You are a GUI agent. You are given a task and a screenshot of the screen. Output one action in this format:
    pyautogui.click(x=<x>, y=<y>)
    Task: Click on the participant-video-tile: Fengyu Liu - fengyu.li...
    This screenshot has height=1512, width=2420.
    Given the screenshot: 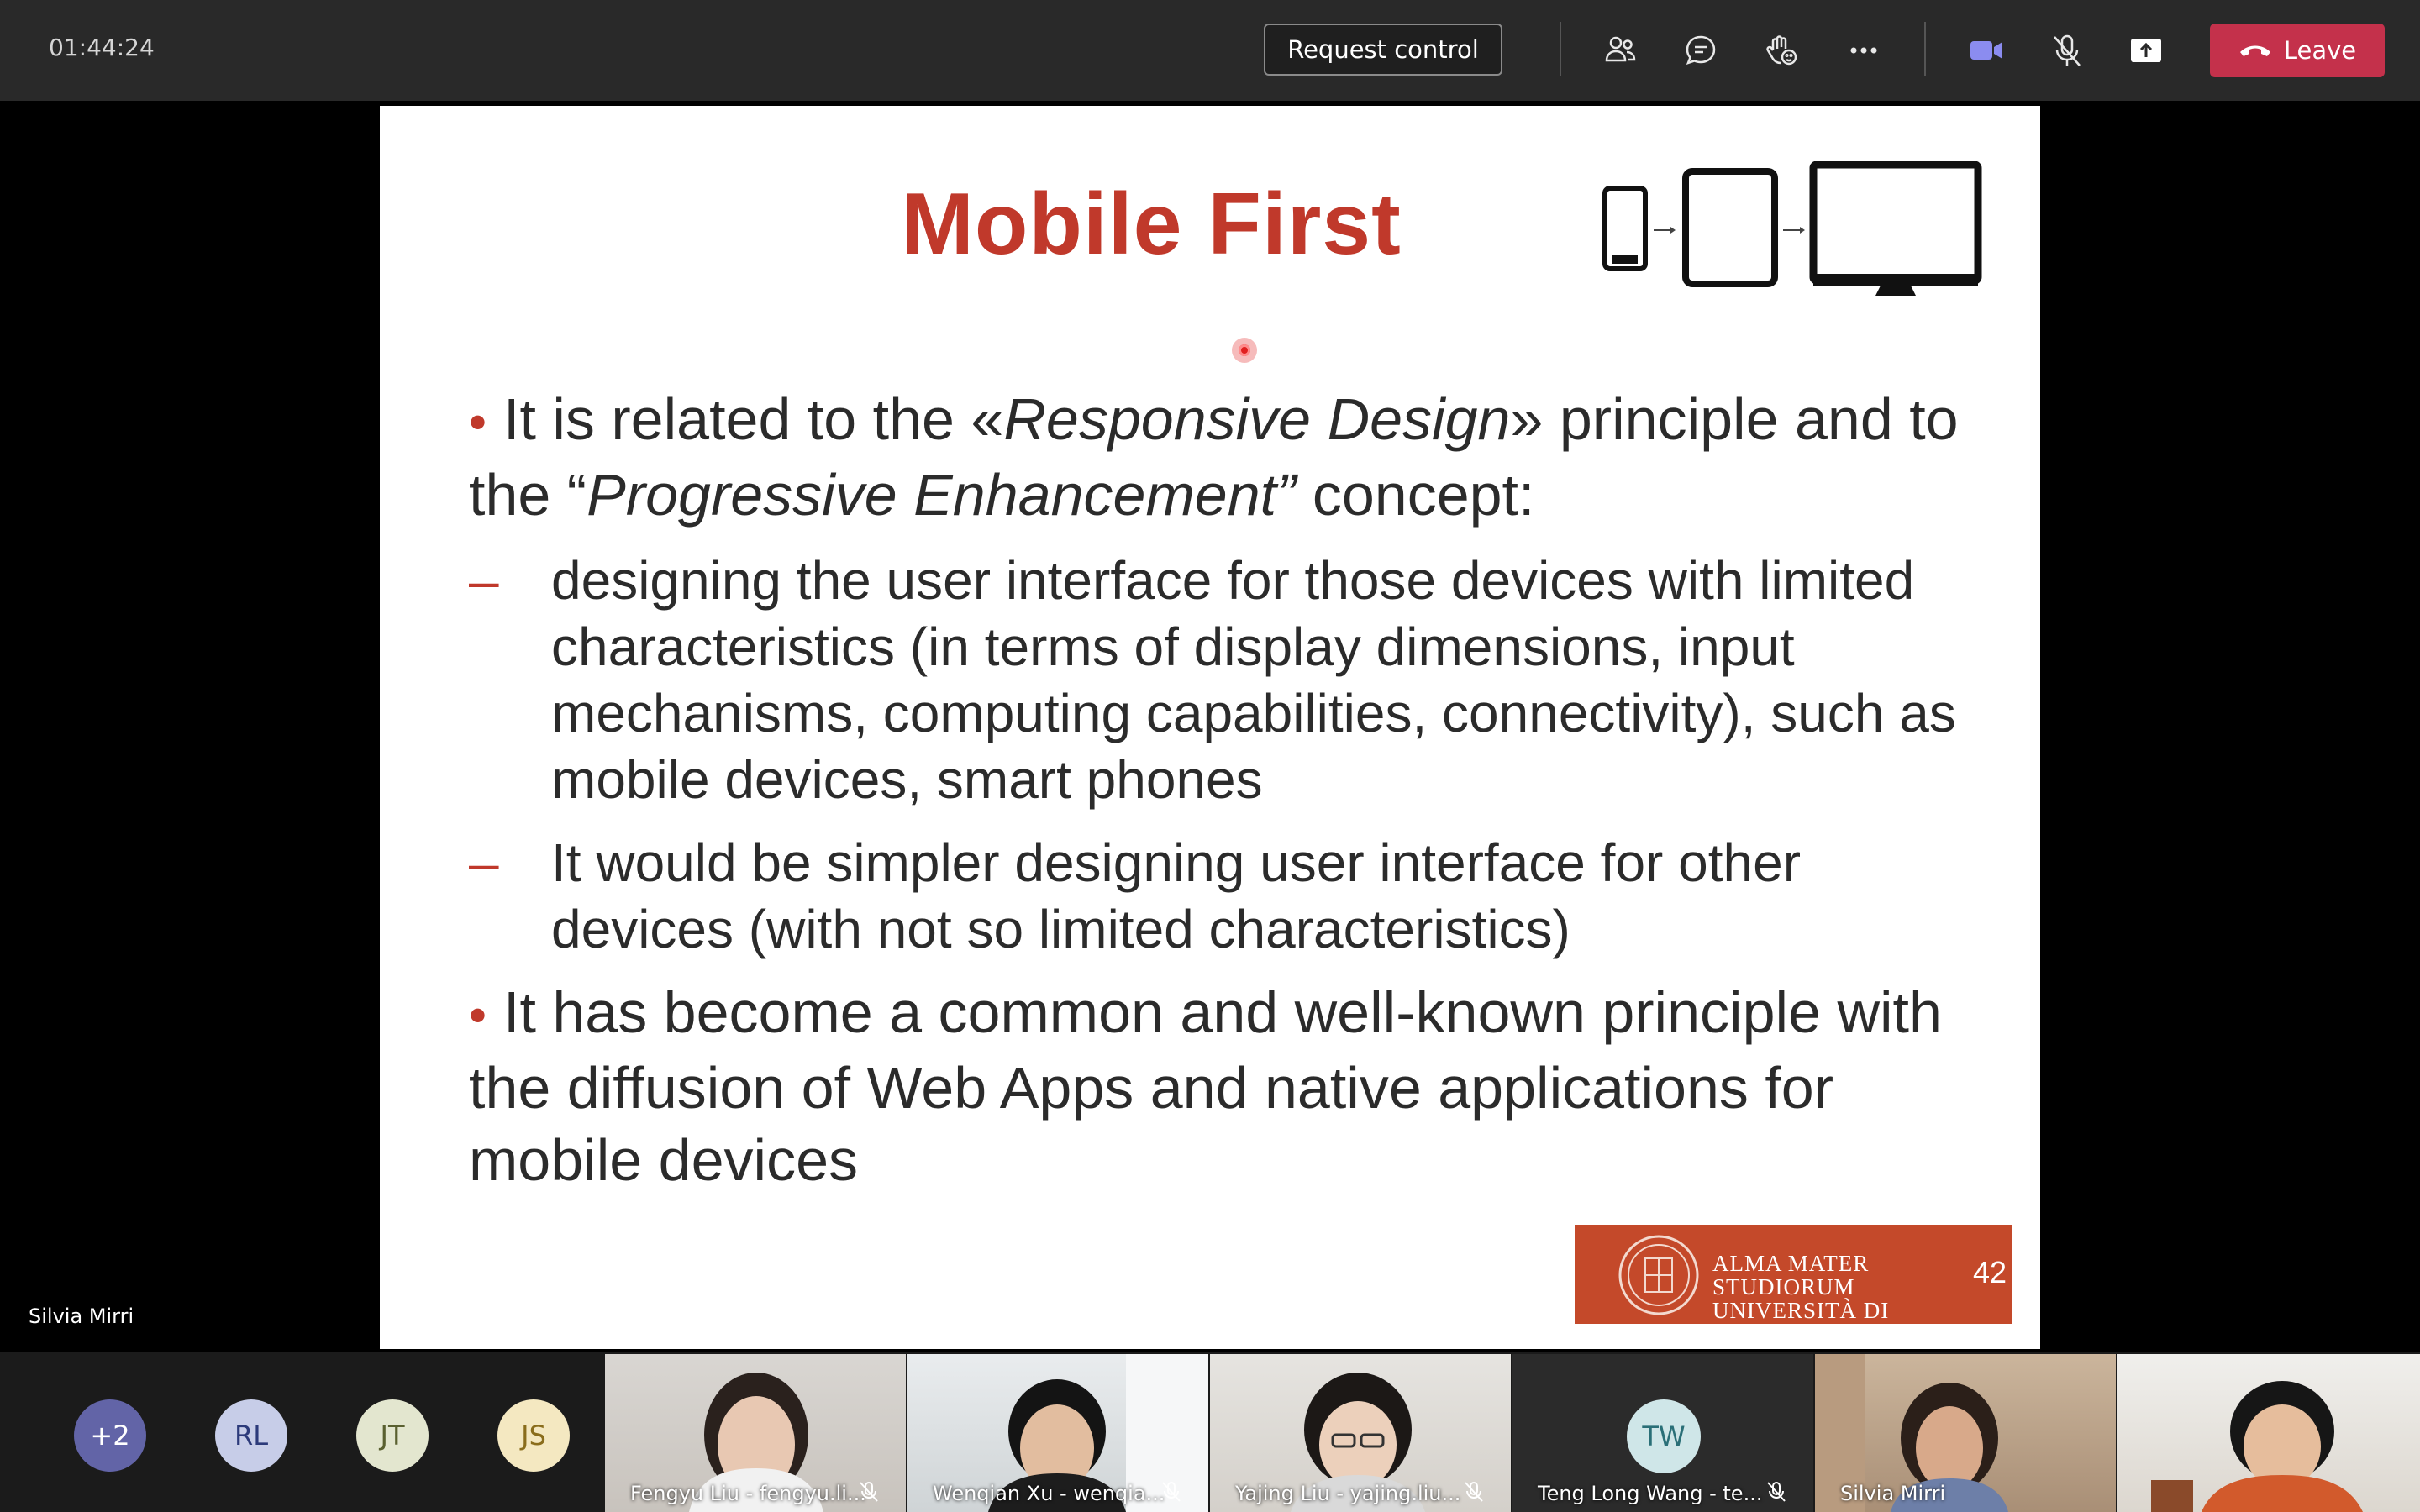 What is the action you would take?
    pyautogui.click(x=755, y=1433)
    